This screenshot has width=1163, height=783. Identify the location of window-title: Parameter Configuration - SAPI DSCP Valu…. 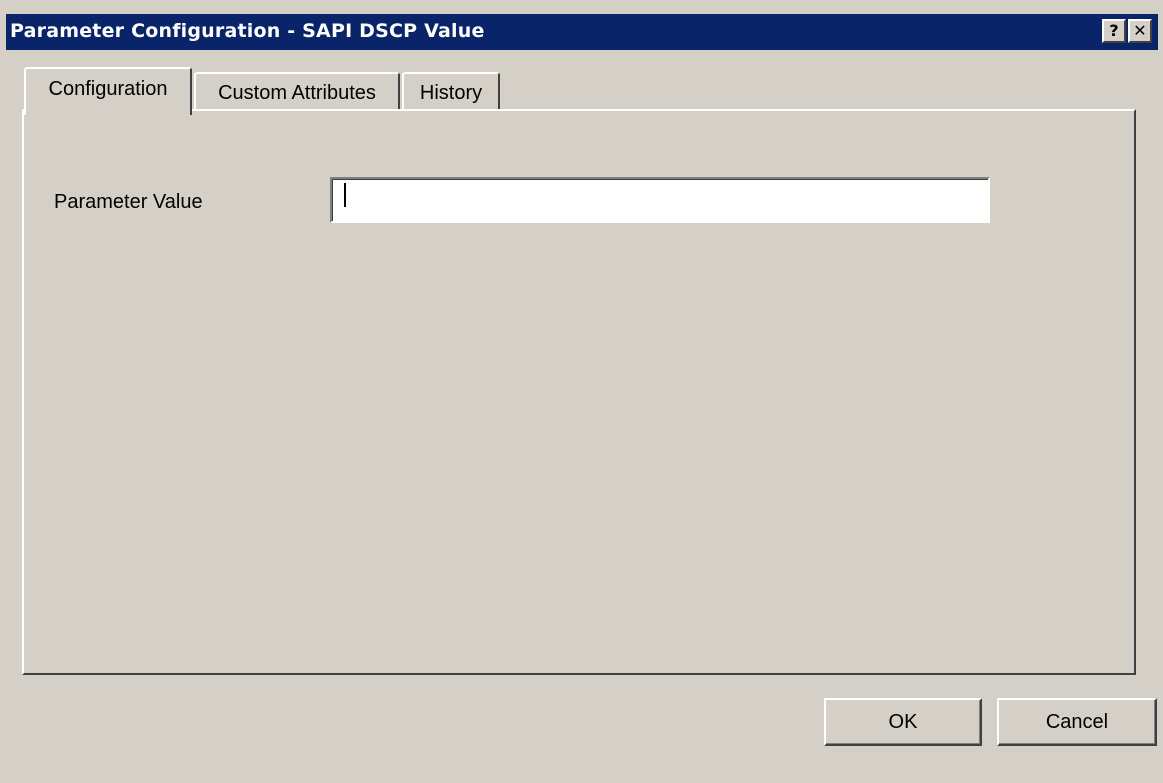
(247, 31).